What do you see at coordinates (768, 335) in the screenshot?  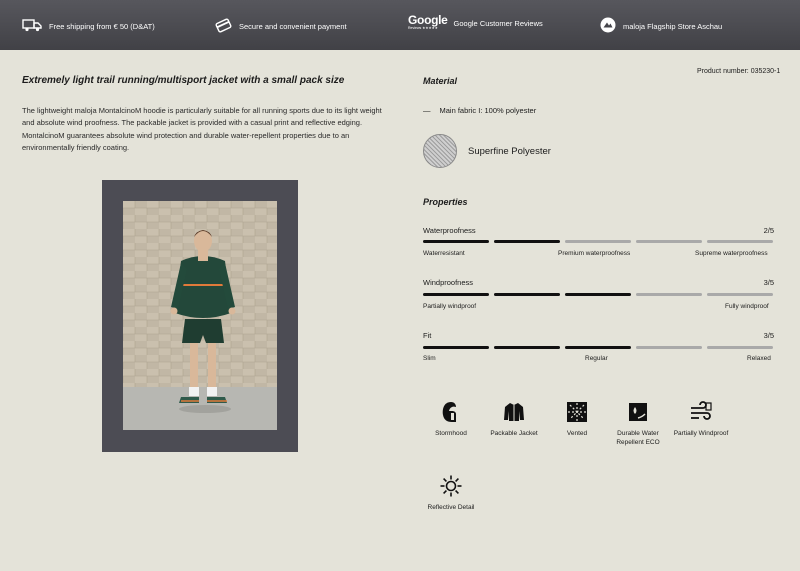 I see `fit-value: 3/5` at bounding box center [768, 335].